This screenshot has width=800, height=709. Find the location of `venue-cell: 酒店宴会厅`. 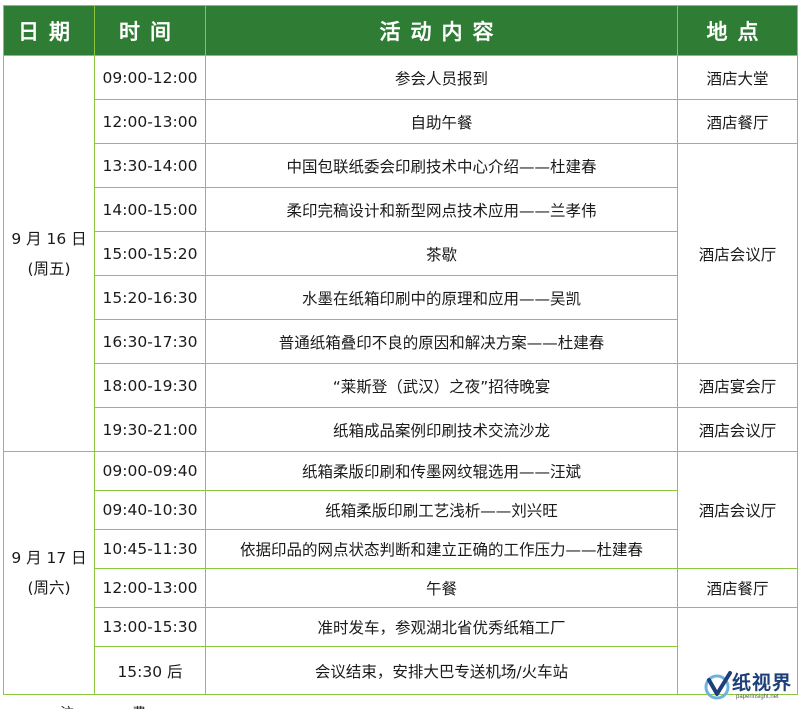

venue-cell: 酒店宴会厅 is located at coordinates (737, 385).